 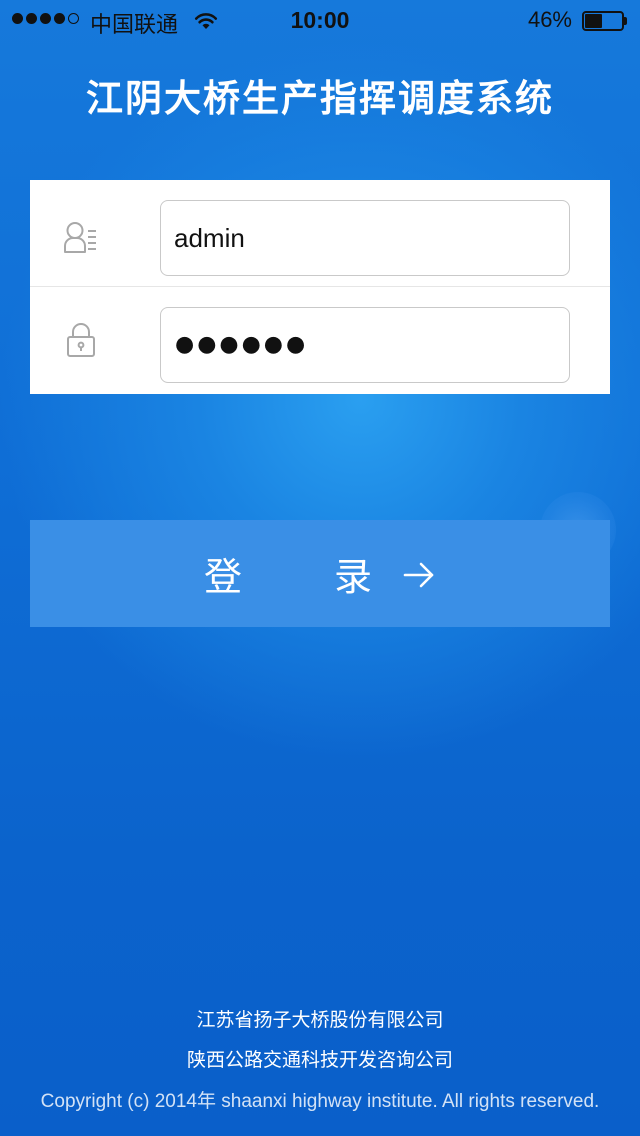 I want to click on user-list-icon, so click(x=81, y=239).